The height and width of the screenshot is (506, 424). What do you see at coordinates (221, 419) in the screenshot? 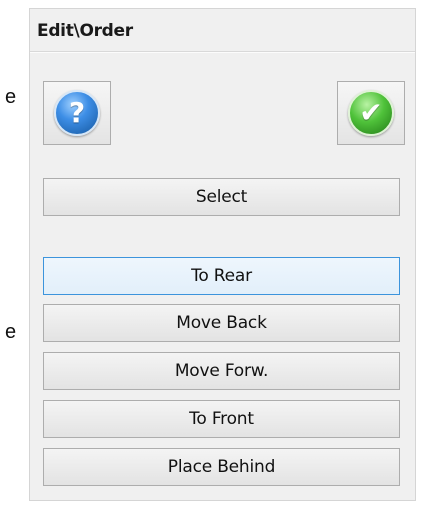
I see `to-front-button: To Front` at bounding box center [221, 419].